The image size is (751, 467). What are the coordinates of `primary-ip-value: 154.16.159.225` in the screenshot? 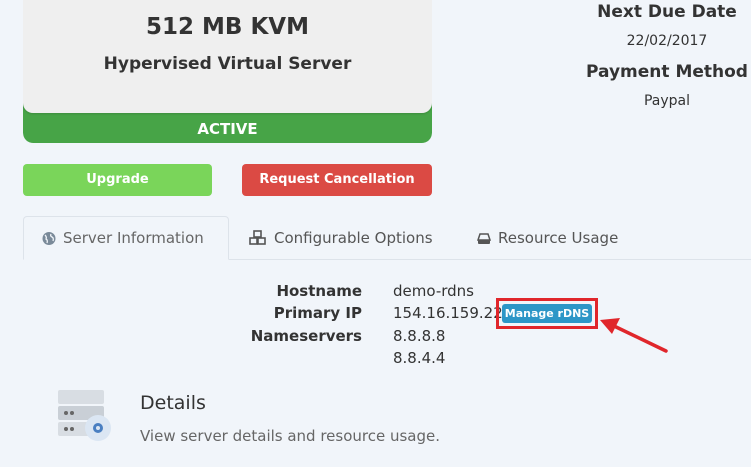 It's located at (453, 313).